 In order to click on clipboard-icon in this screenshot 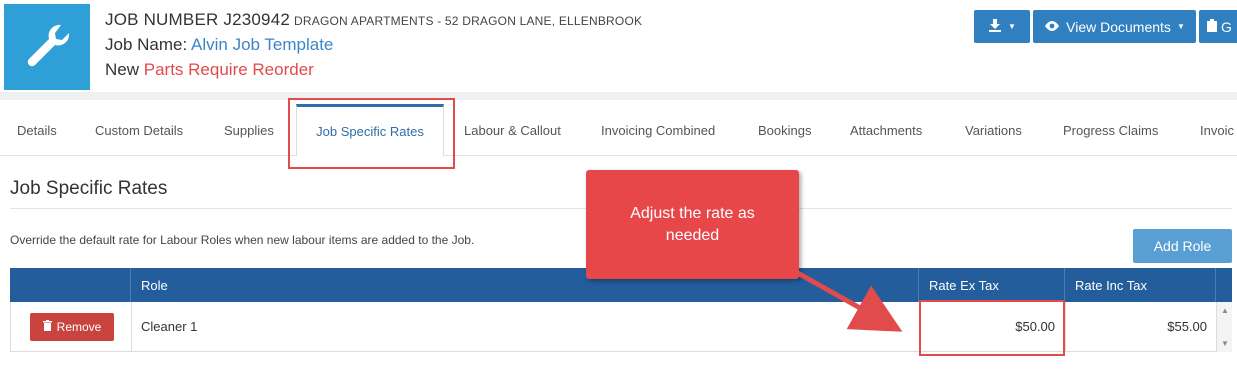, I will do `click(1212, 26)`.